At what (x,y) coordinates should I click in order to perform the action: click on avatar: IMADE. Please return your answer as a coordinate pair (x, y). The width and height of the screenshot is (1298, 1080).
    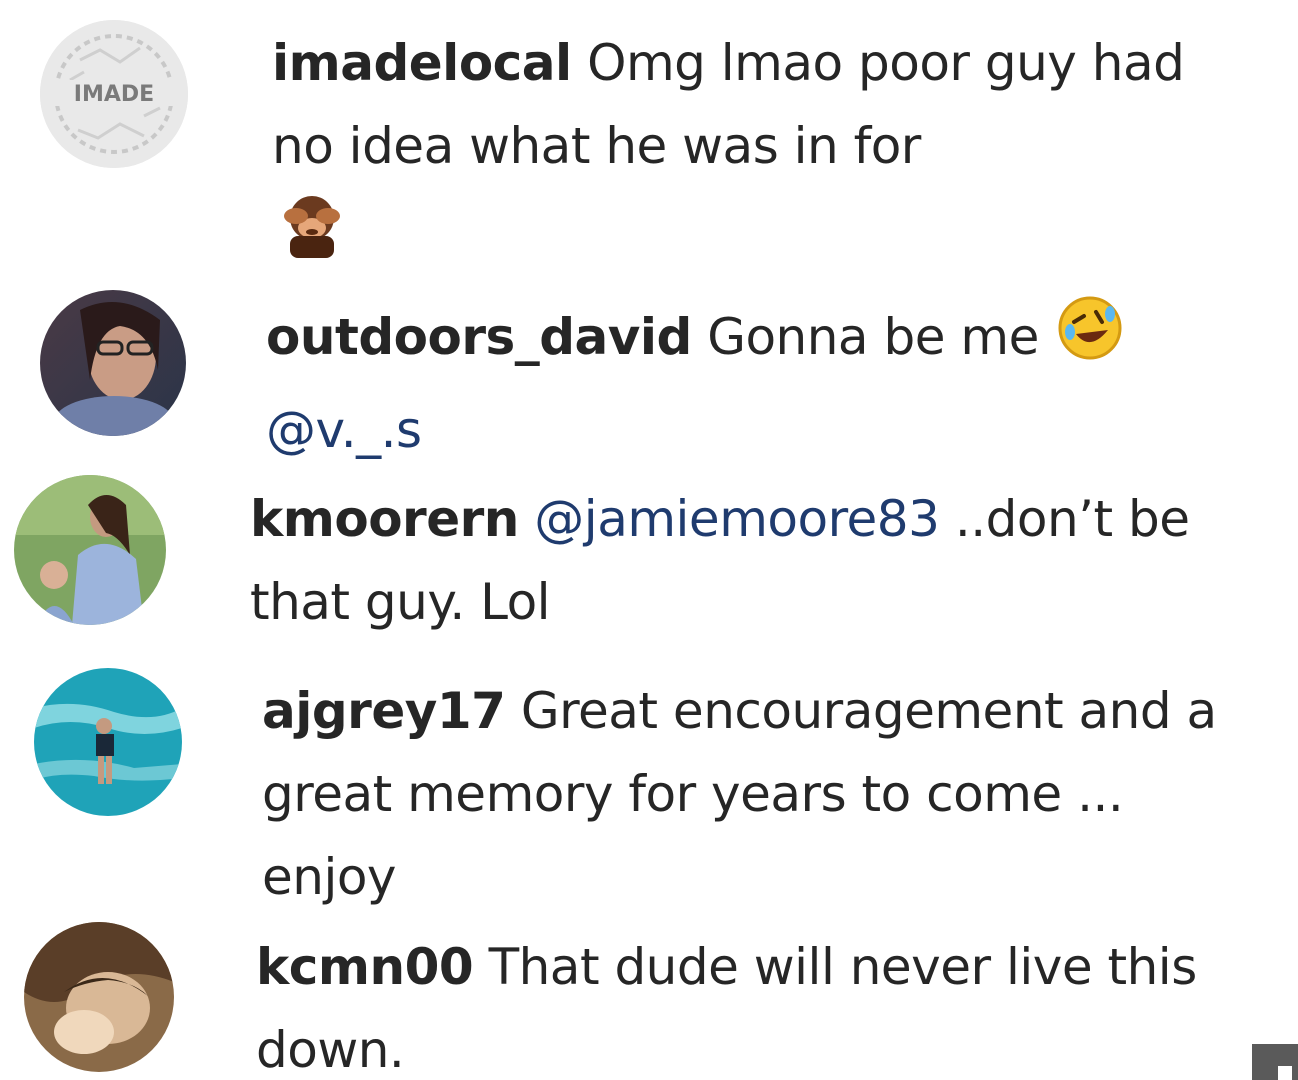
    Looking at the image, I should click on (114, 94).